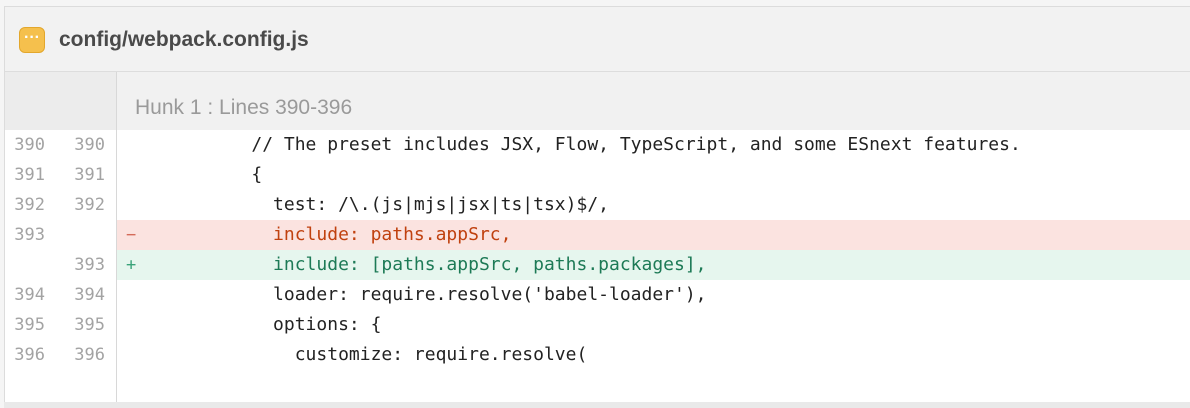 The image size is (1190, 408). Describe the element at coordinates (29, 145) in the screenshot. I see `old-line-number: 390` at that location.